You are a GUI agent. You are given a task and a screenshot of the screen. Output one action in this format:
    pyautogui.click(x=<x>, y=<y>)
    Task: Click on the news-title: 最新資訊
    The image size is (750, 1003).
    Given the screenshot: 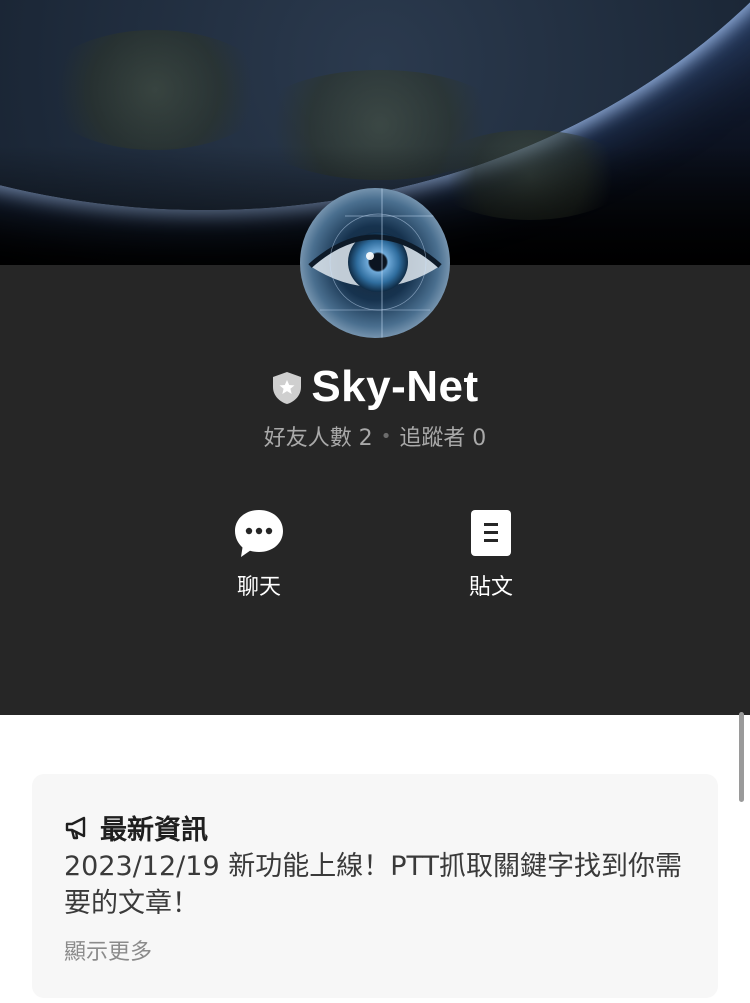 What is the action you would take?
    pyautogui.click(x=154, y=830)
    